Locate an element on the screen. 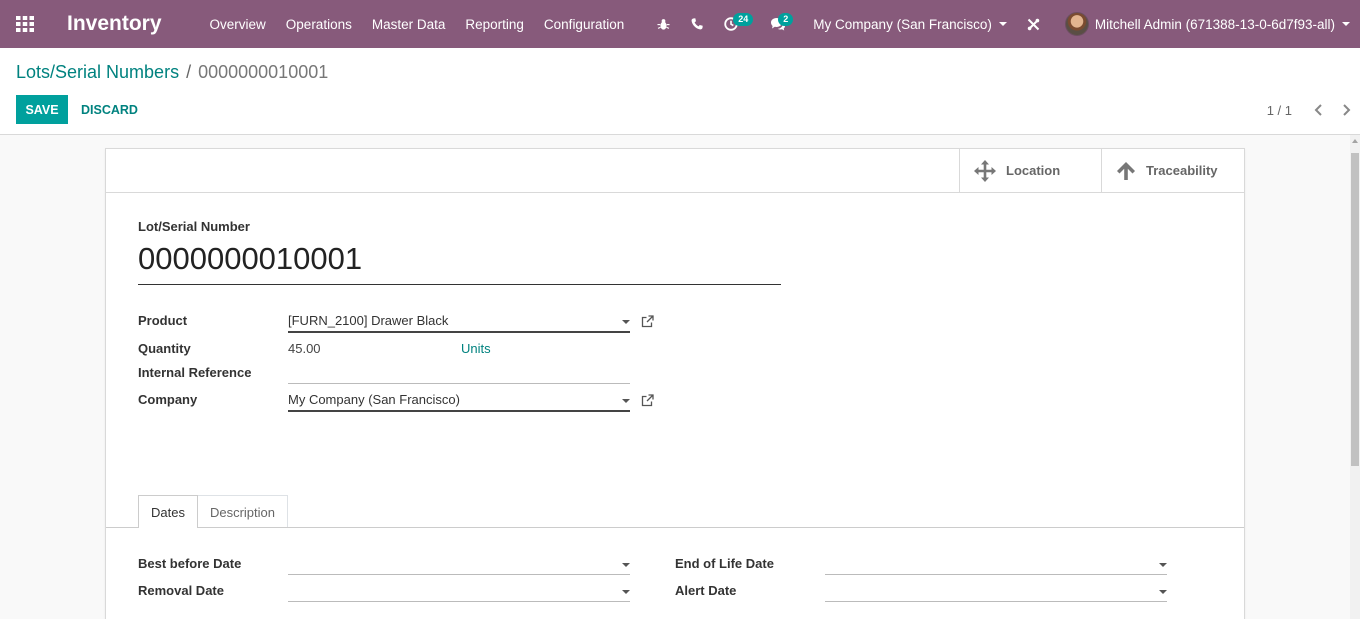 The width and height of the screenshot is (1360, 619). message-count-badge: 2 is located at coordinates (786, 19).